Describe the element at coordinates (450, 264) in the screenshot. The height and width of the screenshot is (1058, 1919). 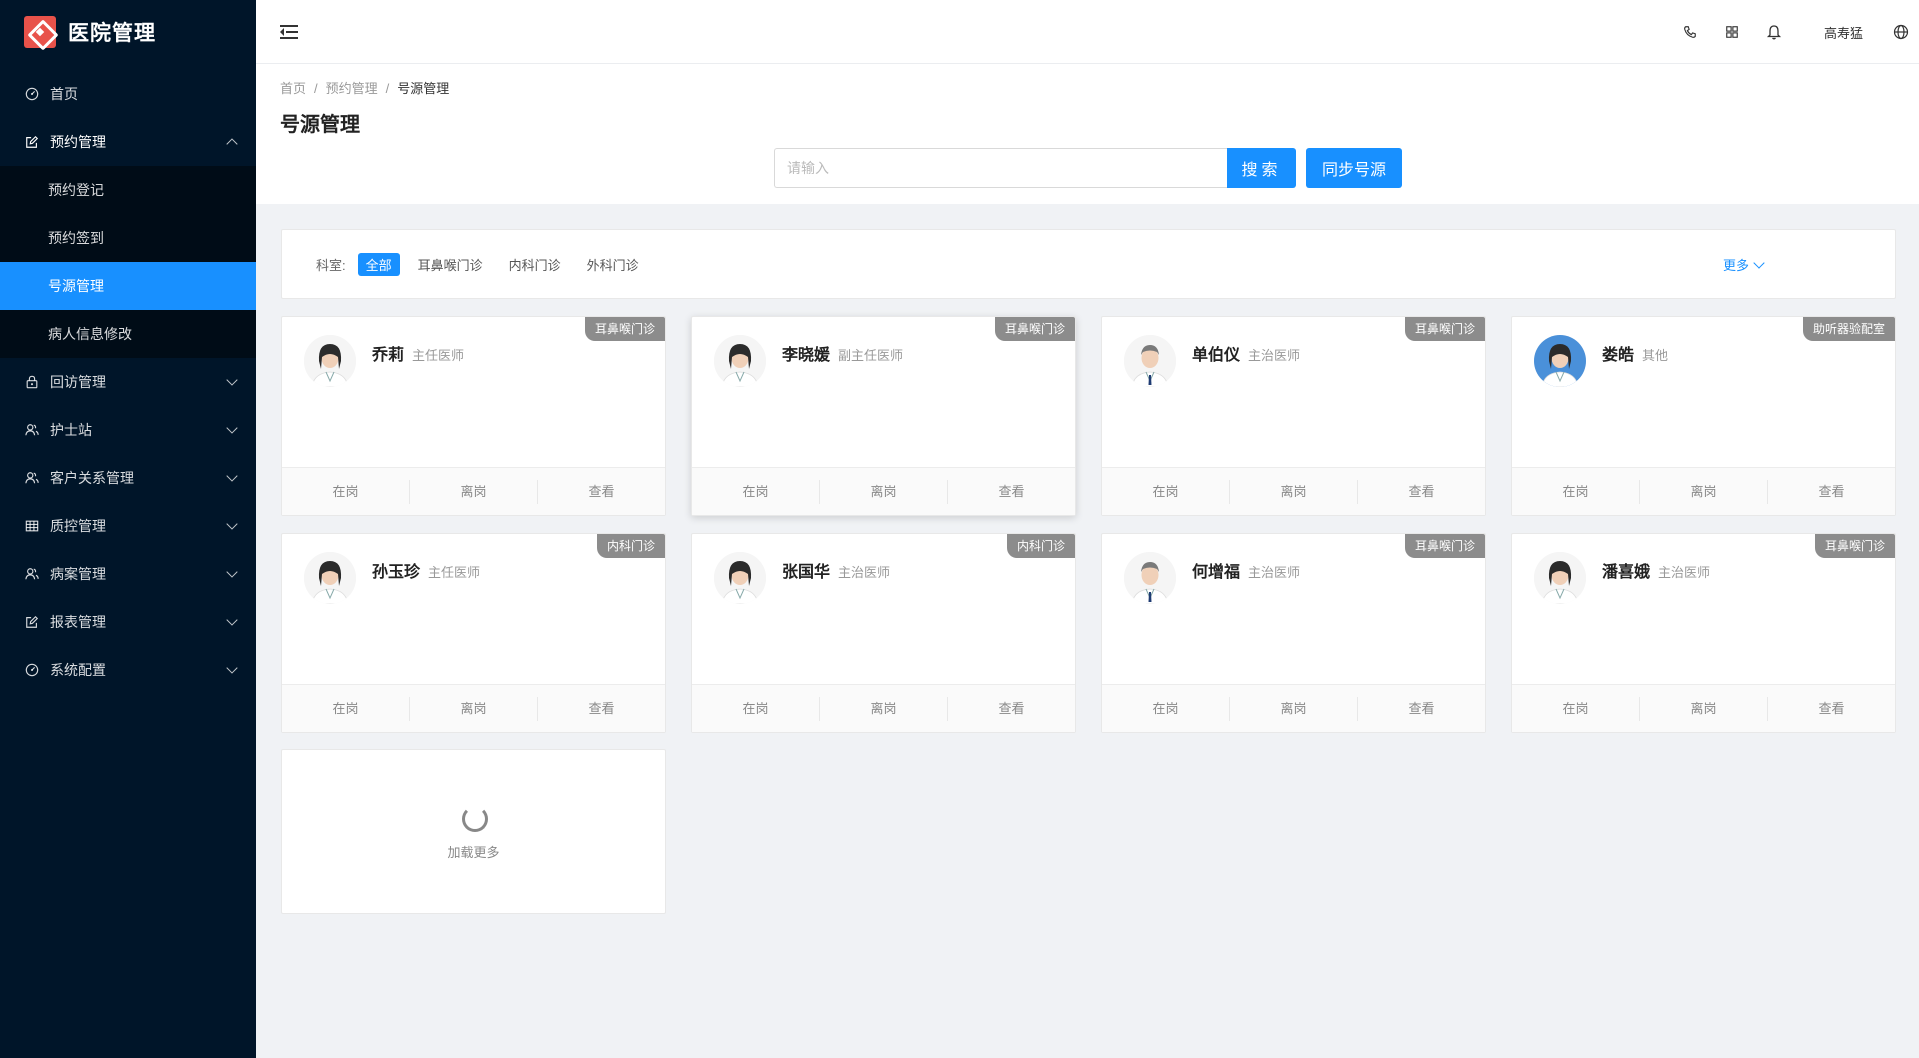
I see `filter-tag-1: 耳鼻喉门诊` at that location.